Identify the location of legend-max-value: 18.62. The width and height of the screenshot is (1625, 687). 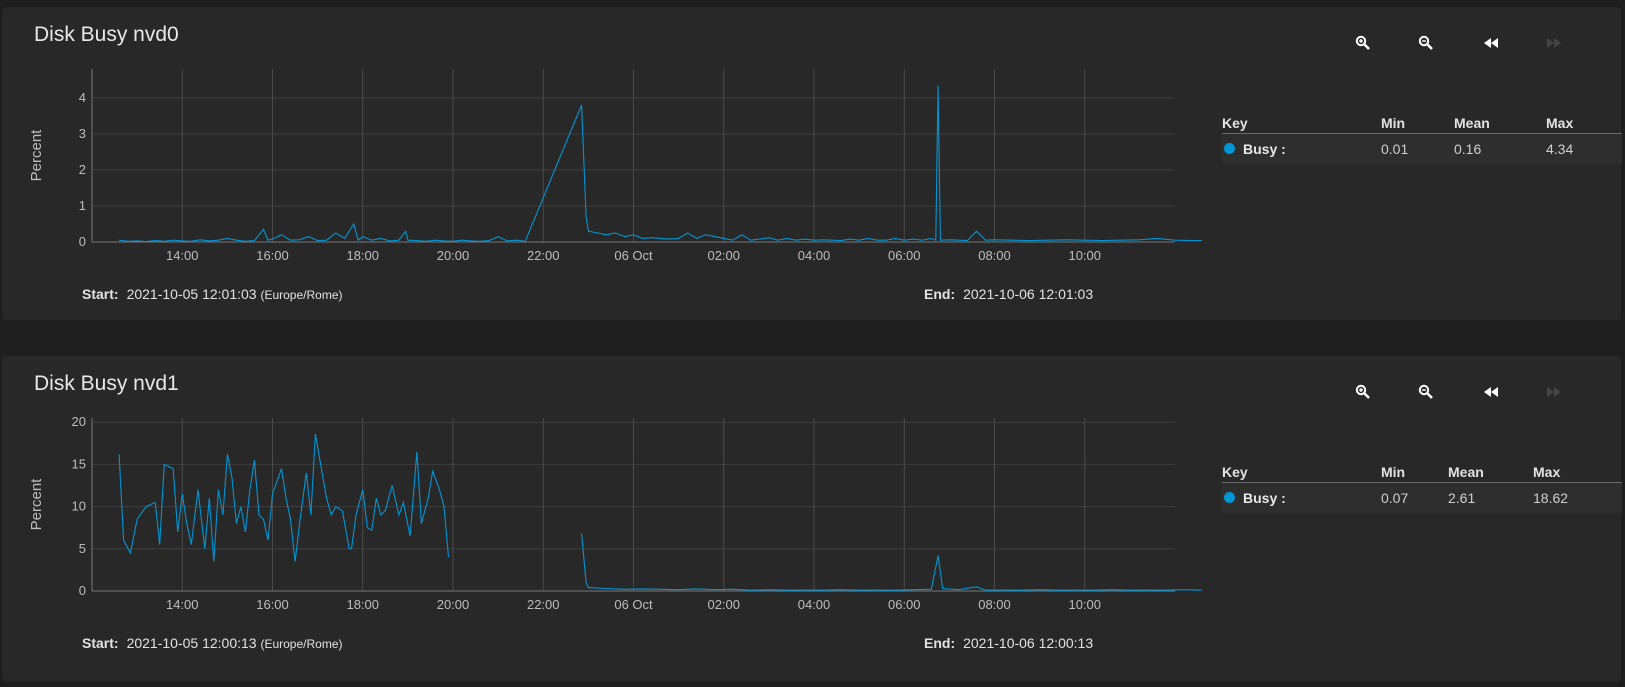
(1551, 498).